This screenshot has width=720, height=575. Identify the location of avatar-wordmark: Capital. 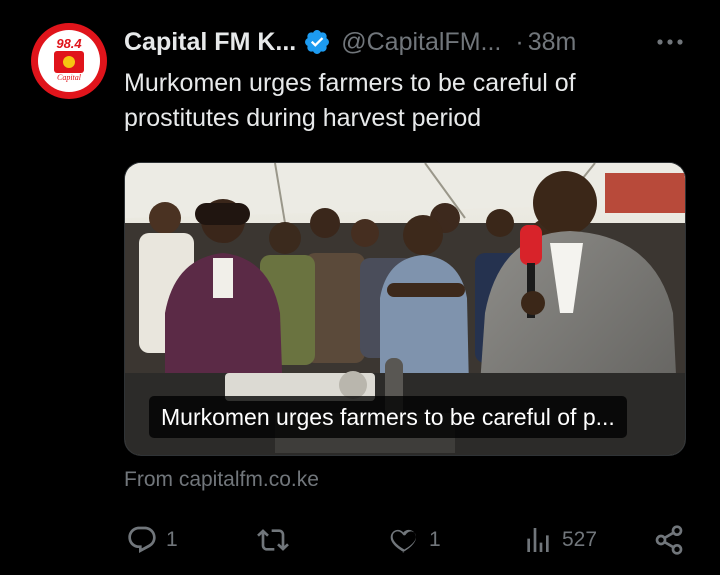
(68, 77).